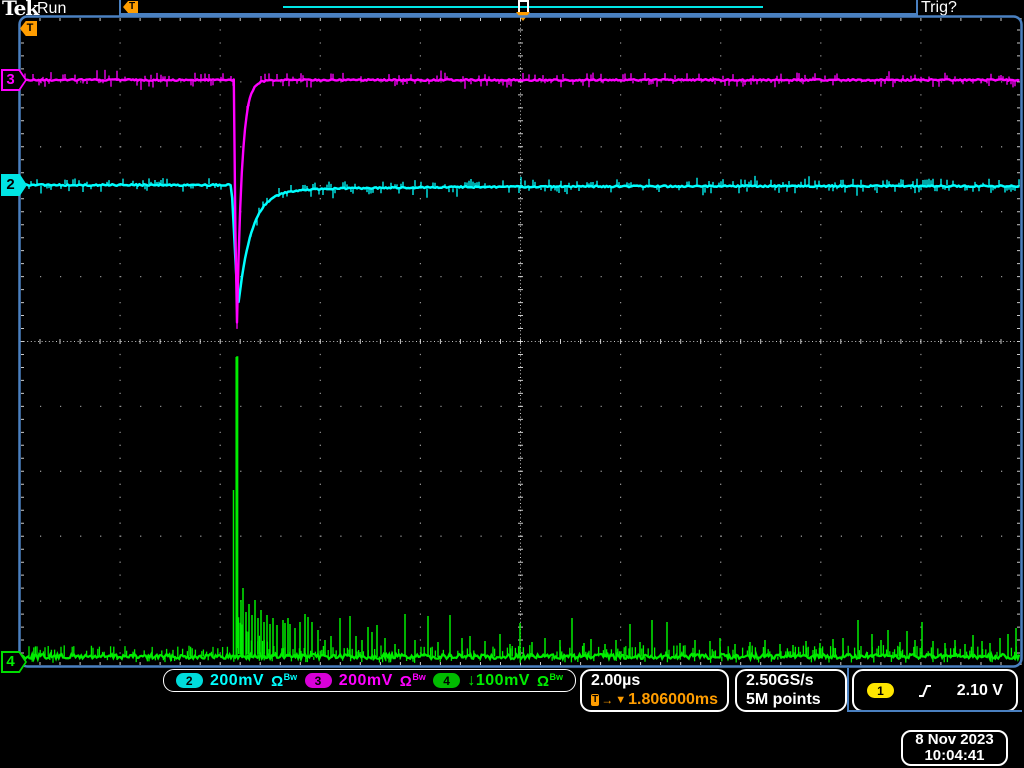 The height and width of the screenshot is (768, 1024). What do you see at coordinates (14, 80) in the screenshot?
I see `ch3-position-marker: 3` at bounding box center [14, 80].